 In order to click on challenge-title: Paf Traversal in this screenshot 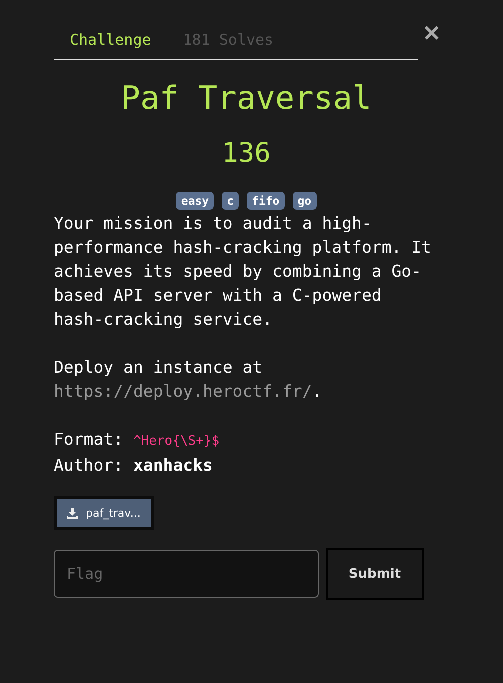, I will do `click(246, 98)`.